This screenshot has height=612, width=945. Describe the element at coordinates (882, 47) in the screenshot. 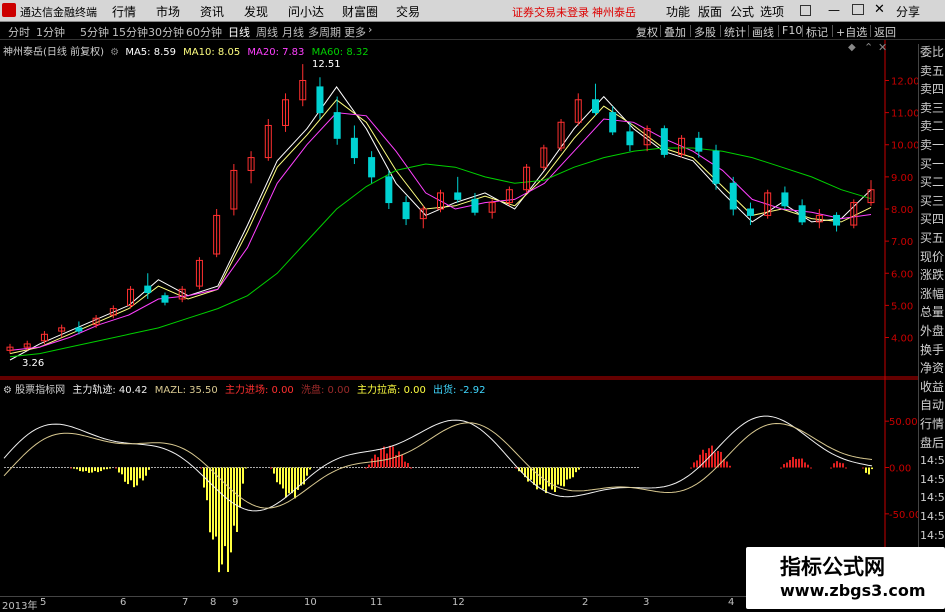

I see `chart-close-icon: ✕` at that location.